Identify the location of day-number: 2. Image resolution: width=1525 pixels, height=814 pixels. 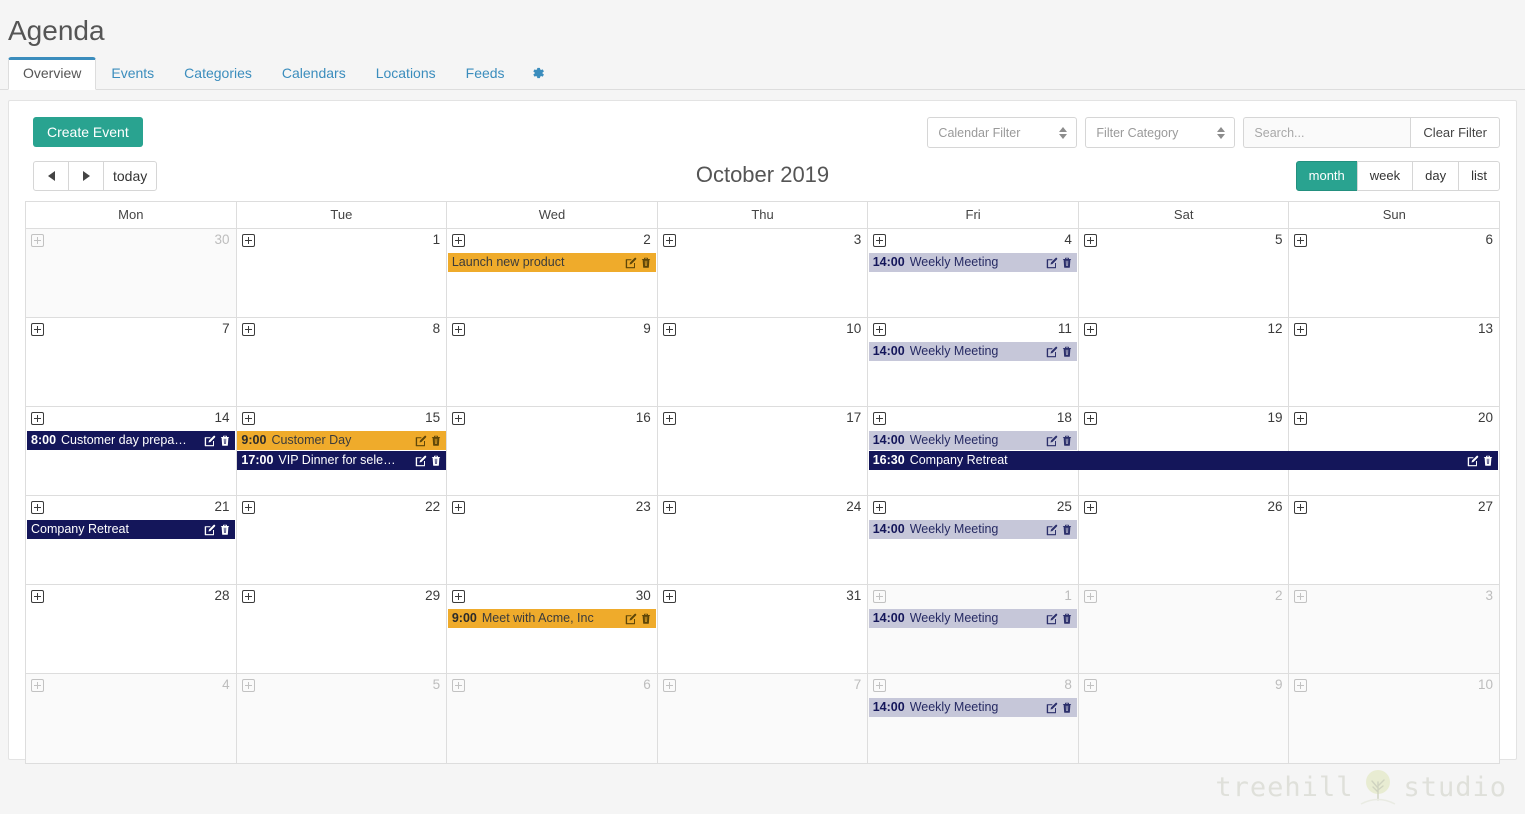
(647, 239).